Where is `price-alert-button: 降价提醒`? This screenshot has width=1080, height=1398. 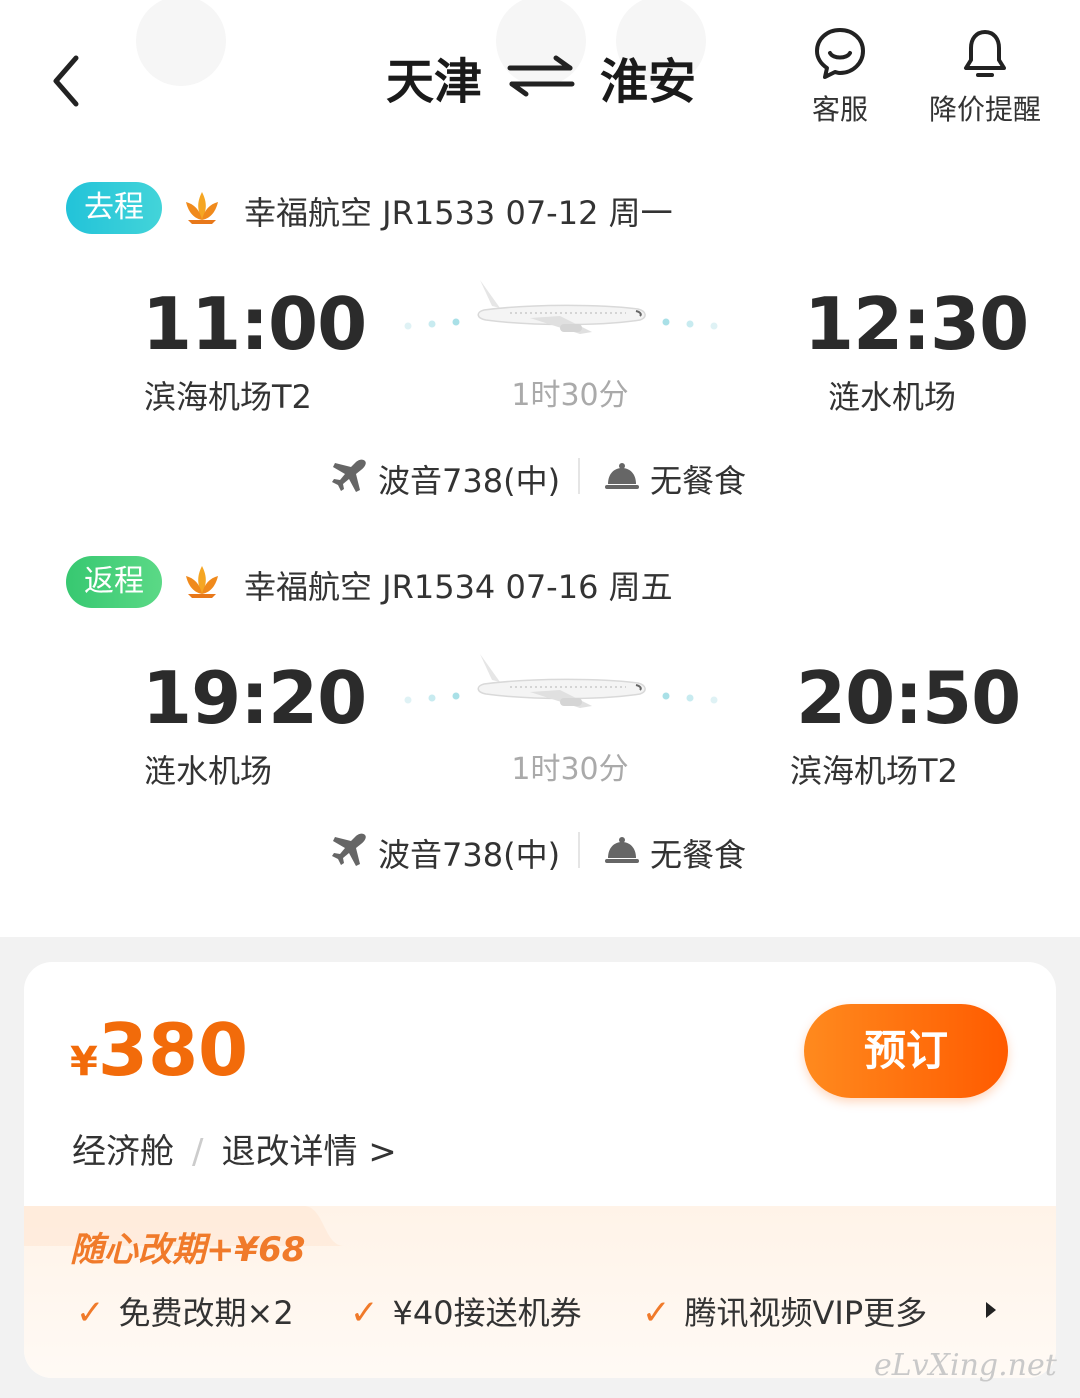 price-alert-button: 降价提醒 is located at coordinates (985, 77).